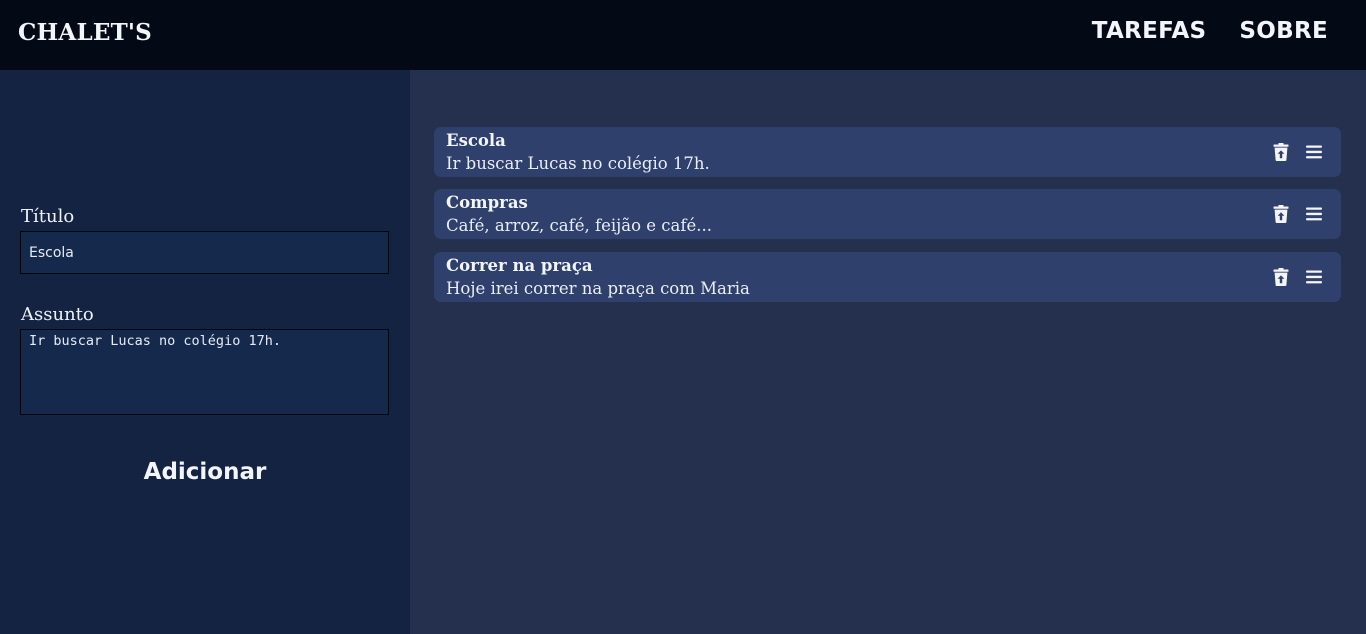  What do you see at coordinates (48, 216) in the screenshot?
I see `title-label: Título` at bounding box center [48, 216].